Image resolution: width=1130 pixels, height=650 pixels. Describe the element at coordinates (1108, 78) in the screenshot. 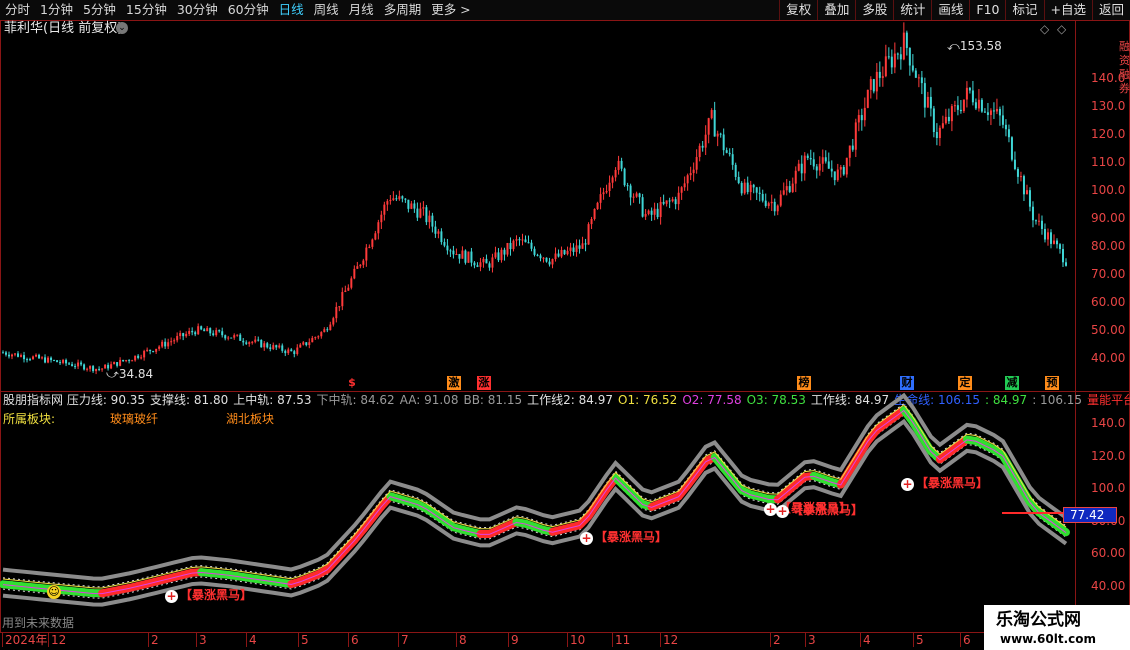

I see `main-y-tick: 140.0` at that location.